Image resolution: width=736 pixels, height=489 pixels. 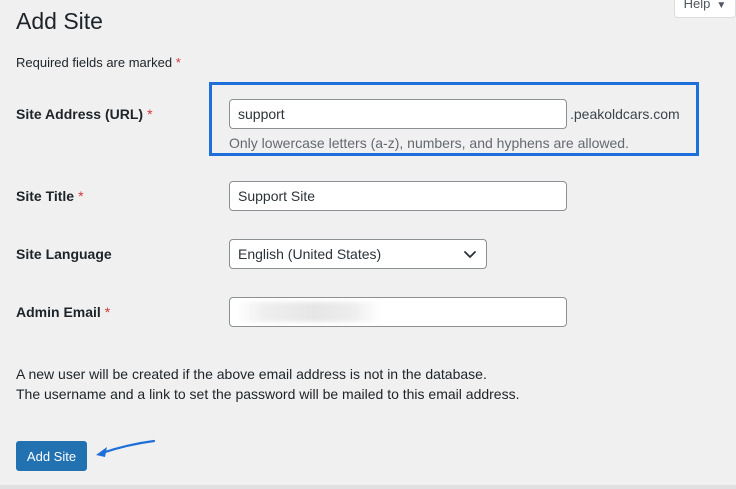 I want to click on site-title-input, so click(x=398, y=196).